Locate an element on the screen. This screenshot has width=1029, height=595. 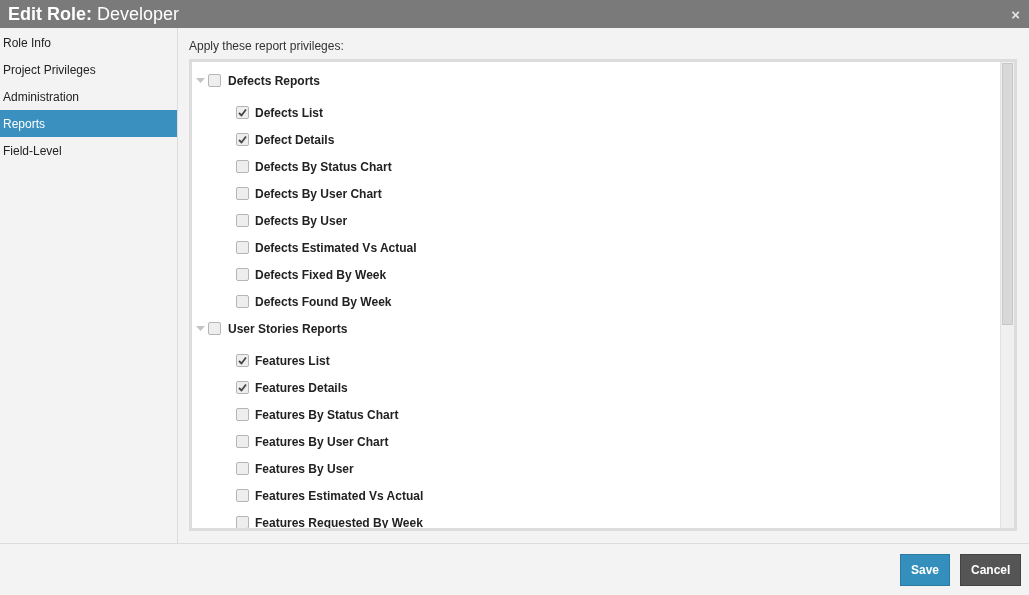
report-label: Defects List is located at coordinates (289, 113).